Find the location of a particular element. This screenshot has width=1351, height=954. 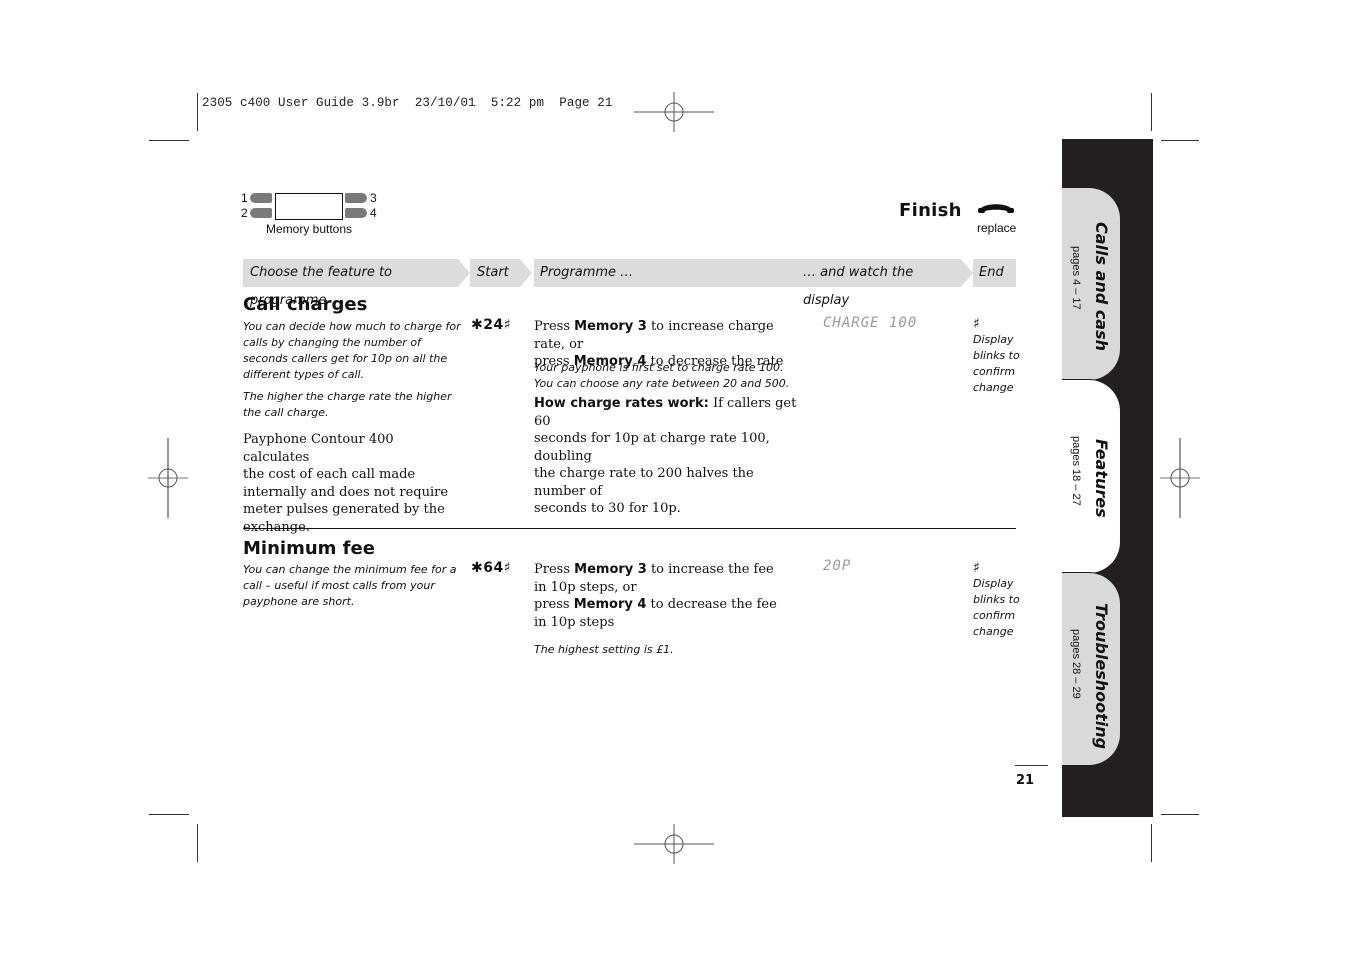

lcd-display-readout: CHARGE 100 is located at coordinates (870, 323).